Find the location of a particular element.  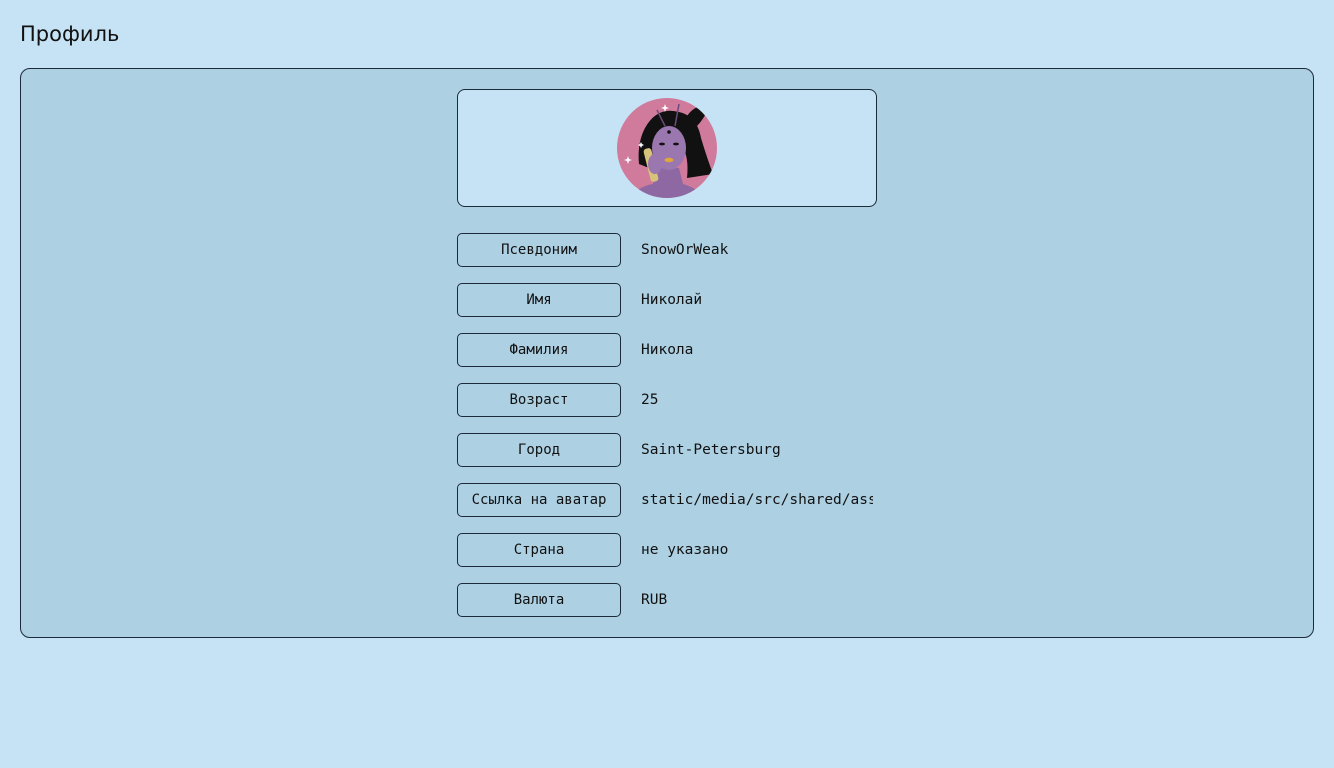

field-label-country: Страна is located at coordinates (539, 550).